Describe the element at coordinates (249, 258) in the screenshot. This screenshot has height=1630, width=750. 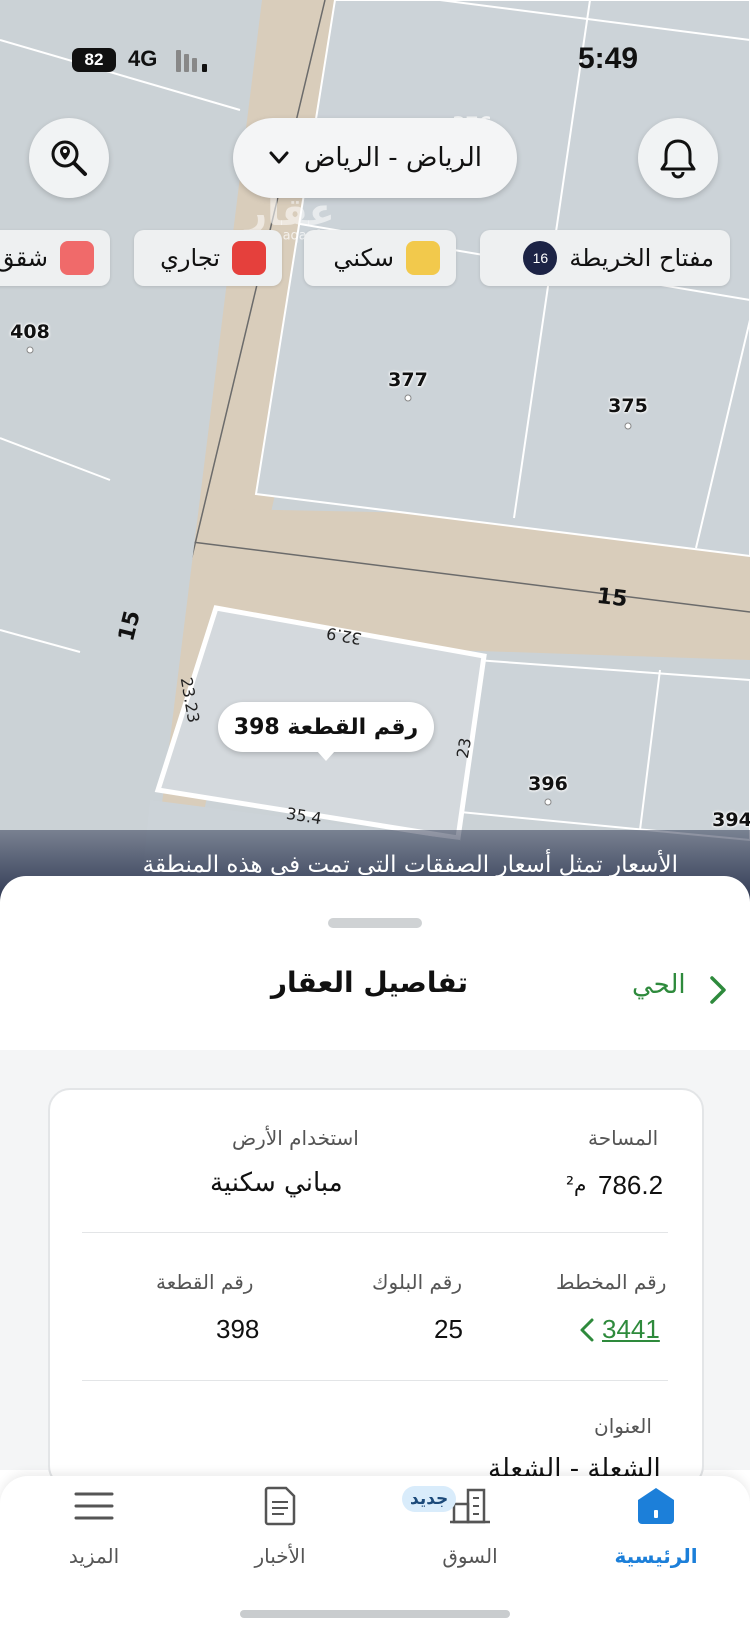
I see `commercial-swatch` at that location.